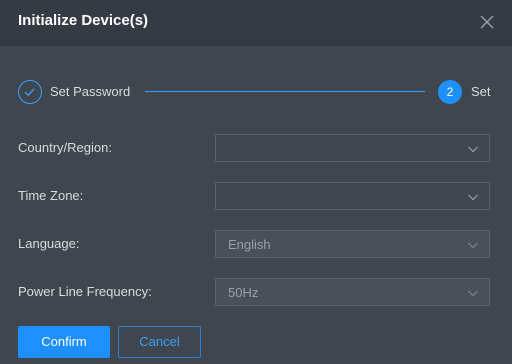  I want to click on time-zone-label: Time Zone:, so click(51, 195).